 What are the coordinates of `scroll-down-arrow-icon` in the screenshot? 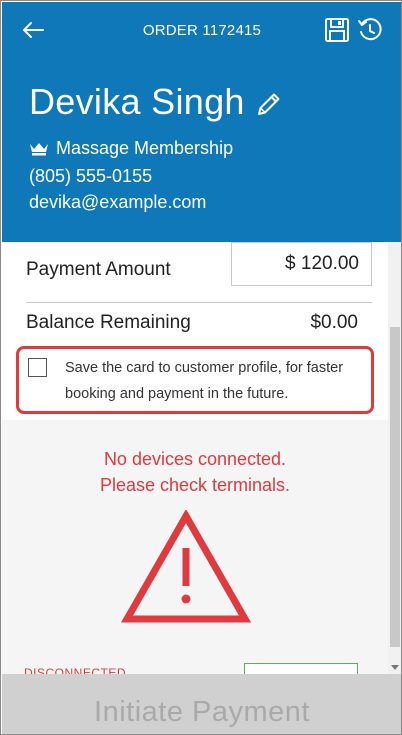 It's located at (395, 667).